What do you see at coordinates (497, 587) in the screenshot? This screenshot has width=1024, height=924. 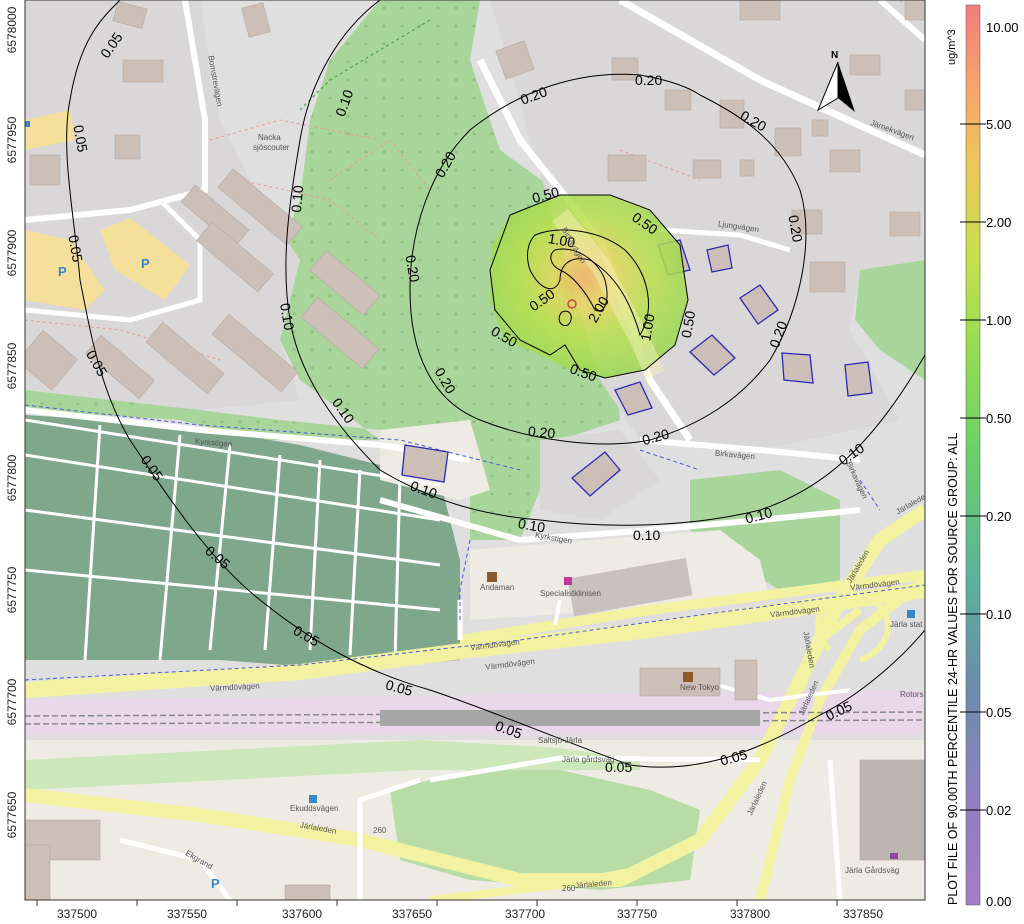 I see `place-label-andaman: Andaman` at bounding box center [497, 587].